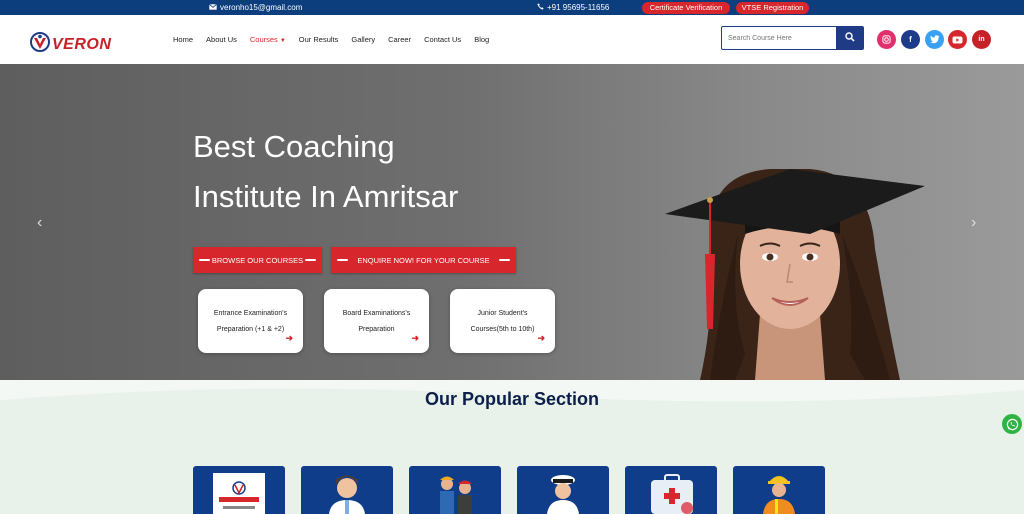 The height and width of the screenshot is (514, 1024). I want to click on facebook-icon: f, so click(910, 39).